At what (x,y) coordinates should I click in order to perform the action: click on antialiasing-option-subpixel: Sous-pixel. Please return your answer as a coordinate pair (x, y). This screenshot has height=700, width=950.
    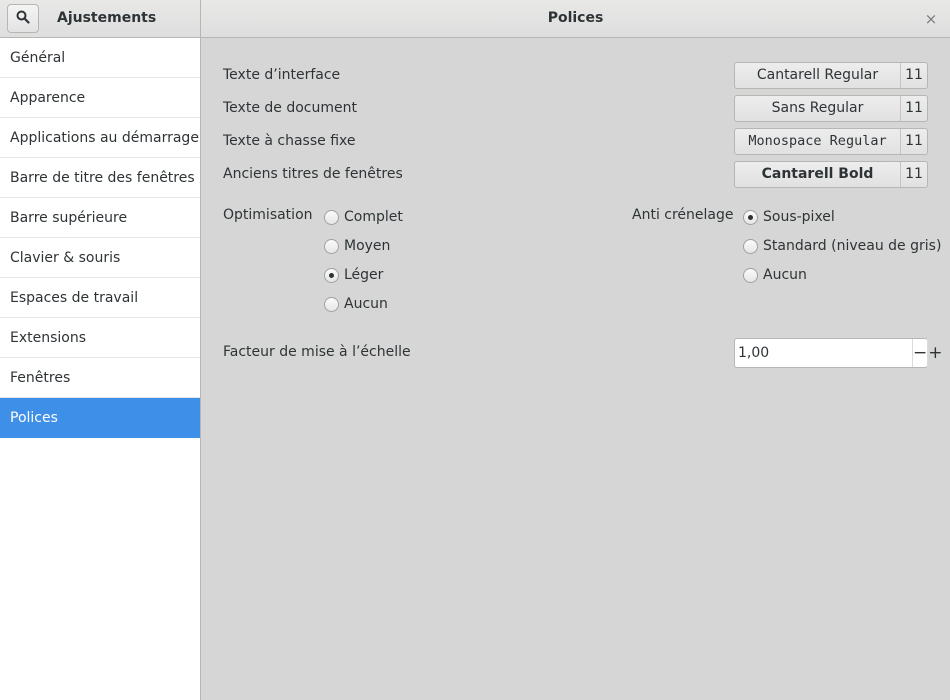
    Looking at the image, I should click on (789, 217).